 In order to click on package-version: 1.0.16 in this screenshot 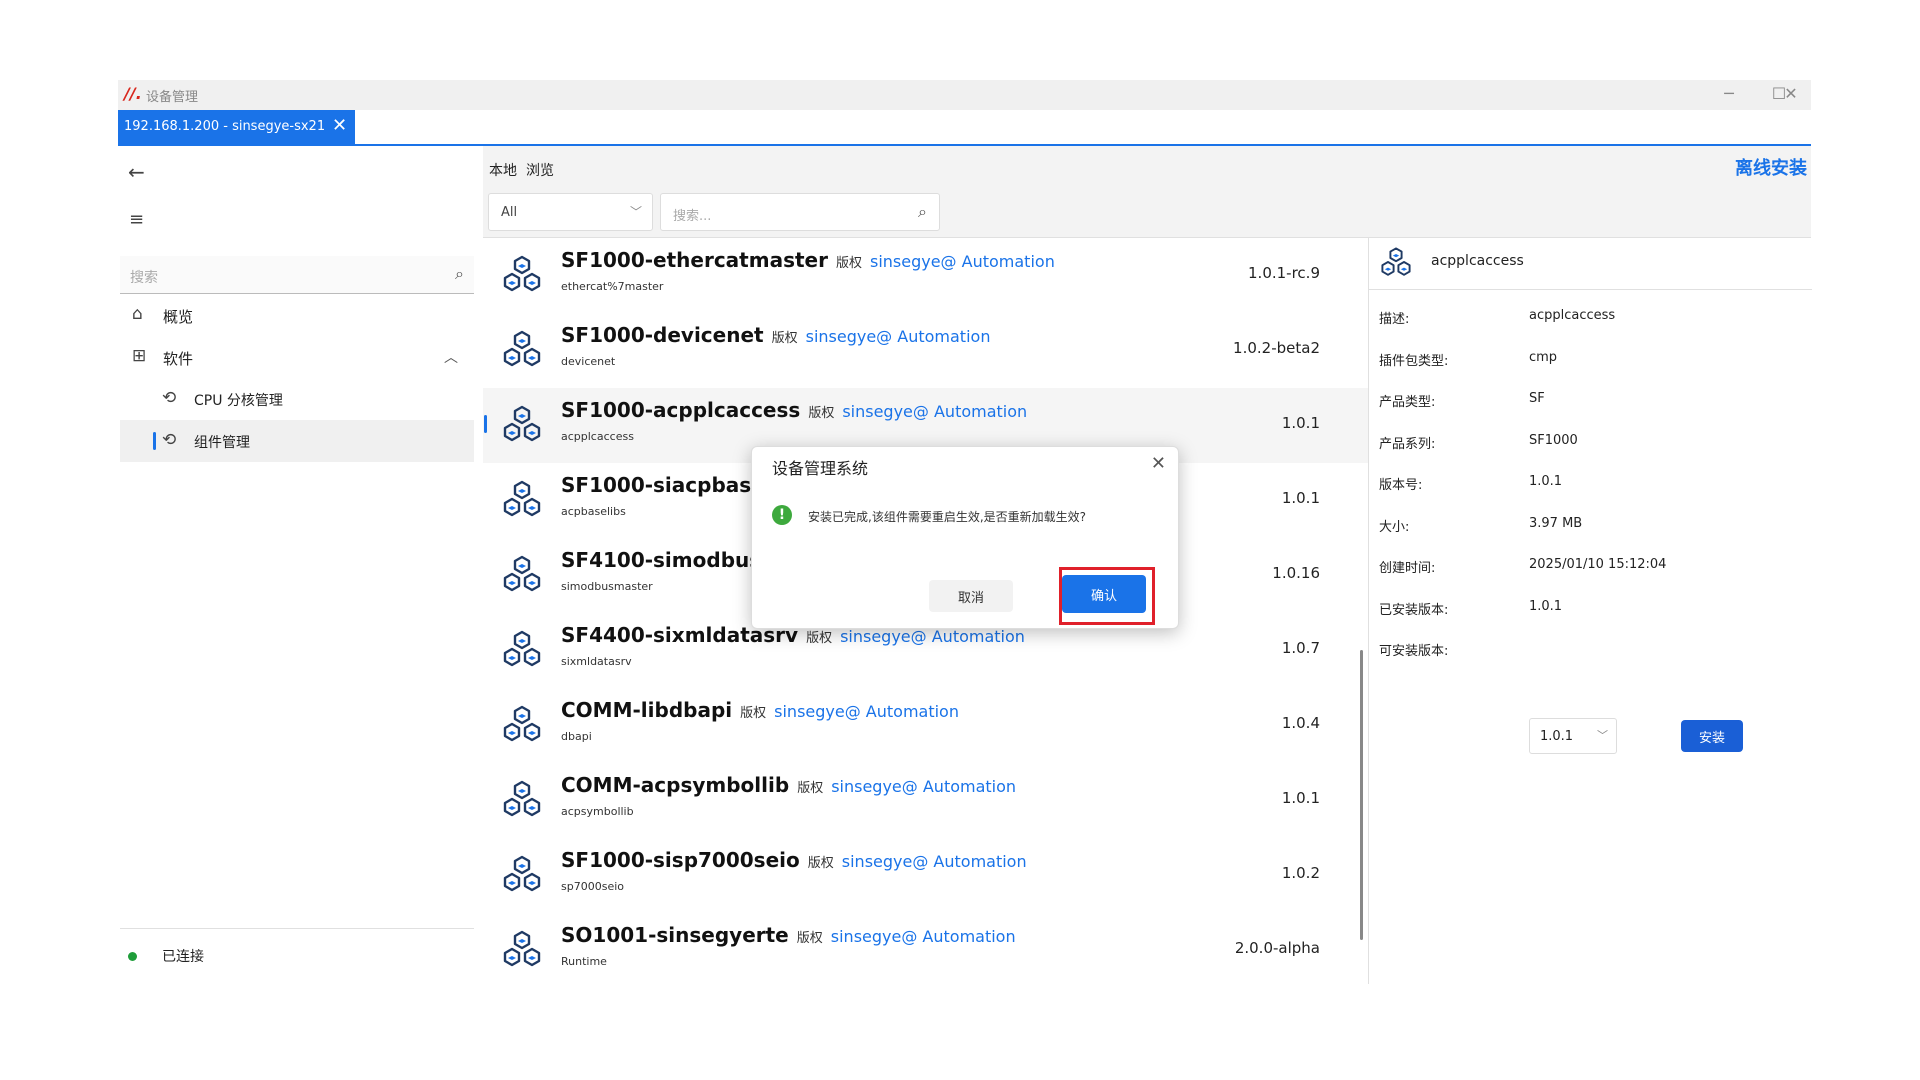, I will do `click(1296, 573)`.